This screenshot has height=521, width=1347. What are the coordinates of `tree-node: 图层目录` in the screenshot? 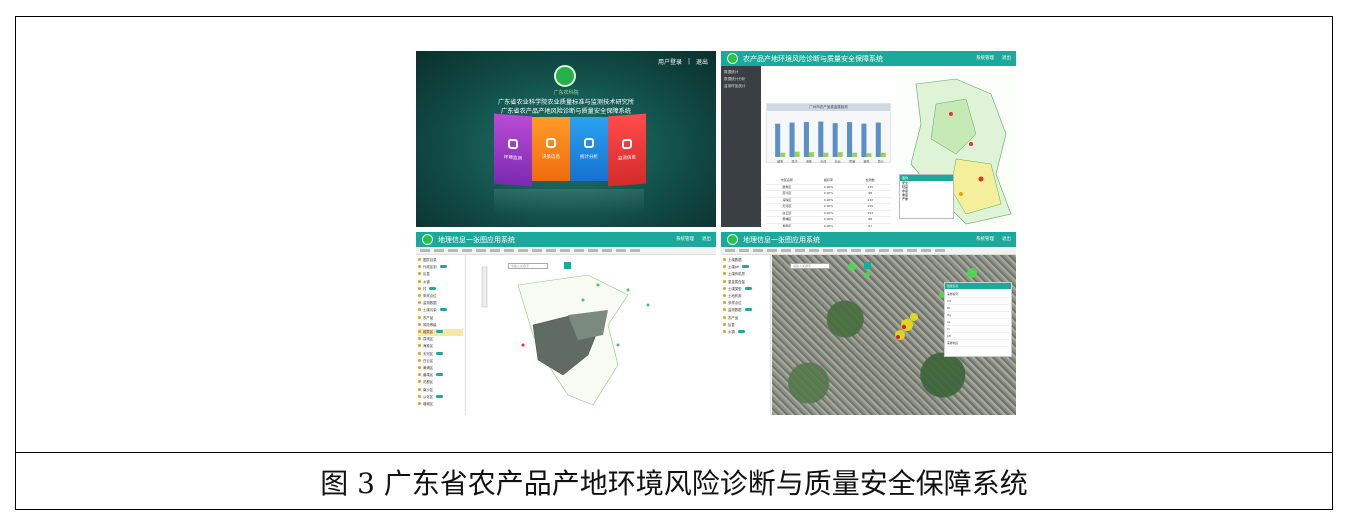 It's located at (440, 260).